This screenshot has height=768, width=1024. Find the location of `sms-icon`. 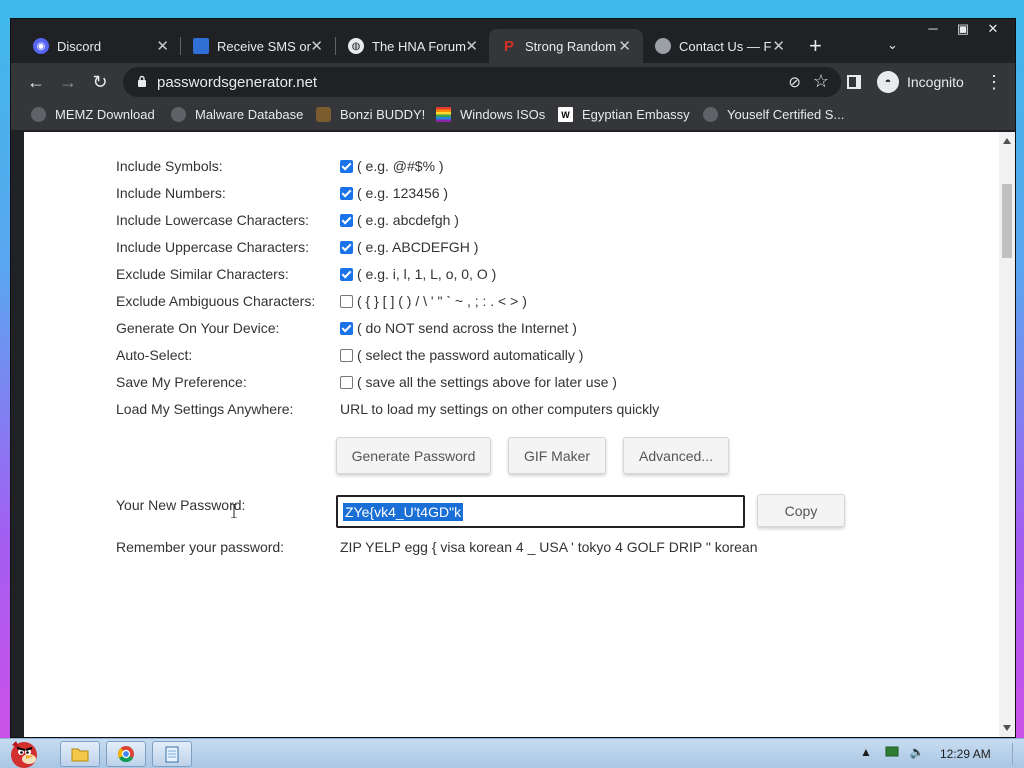

sms-icon is located at coordinates (201, 46).